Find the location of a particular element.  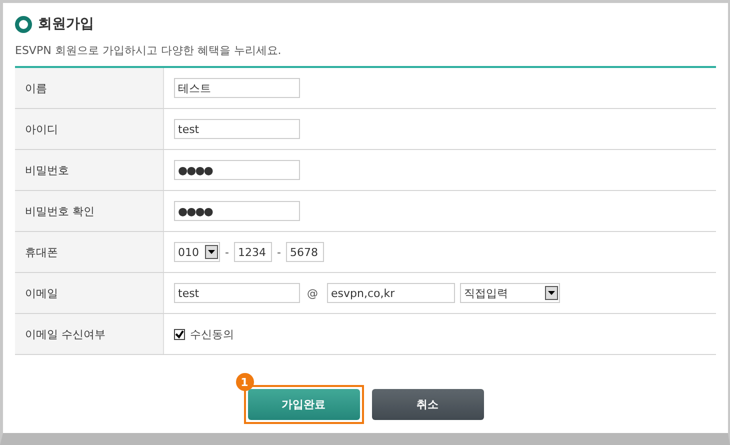

cancel-button: 취소 is located at coordinates (428, 404).